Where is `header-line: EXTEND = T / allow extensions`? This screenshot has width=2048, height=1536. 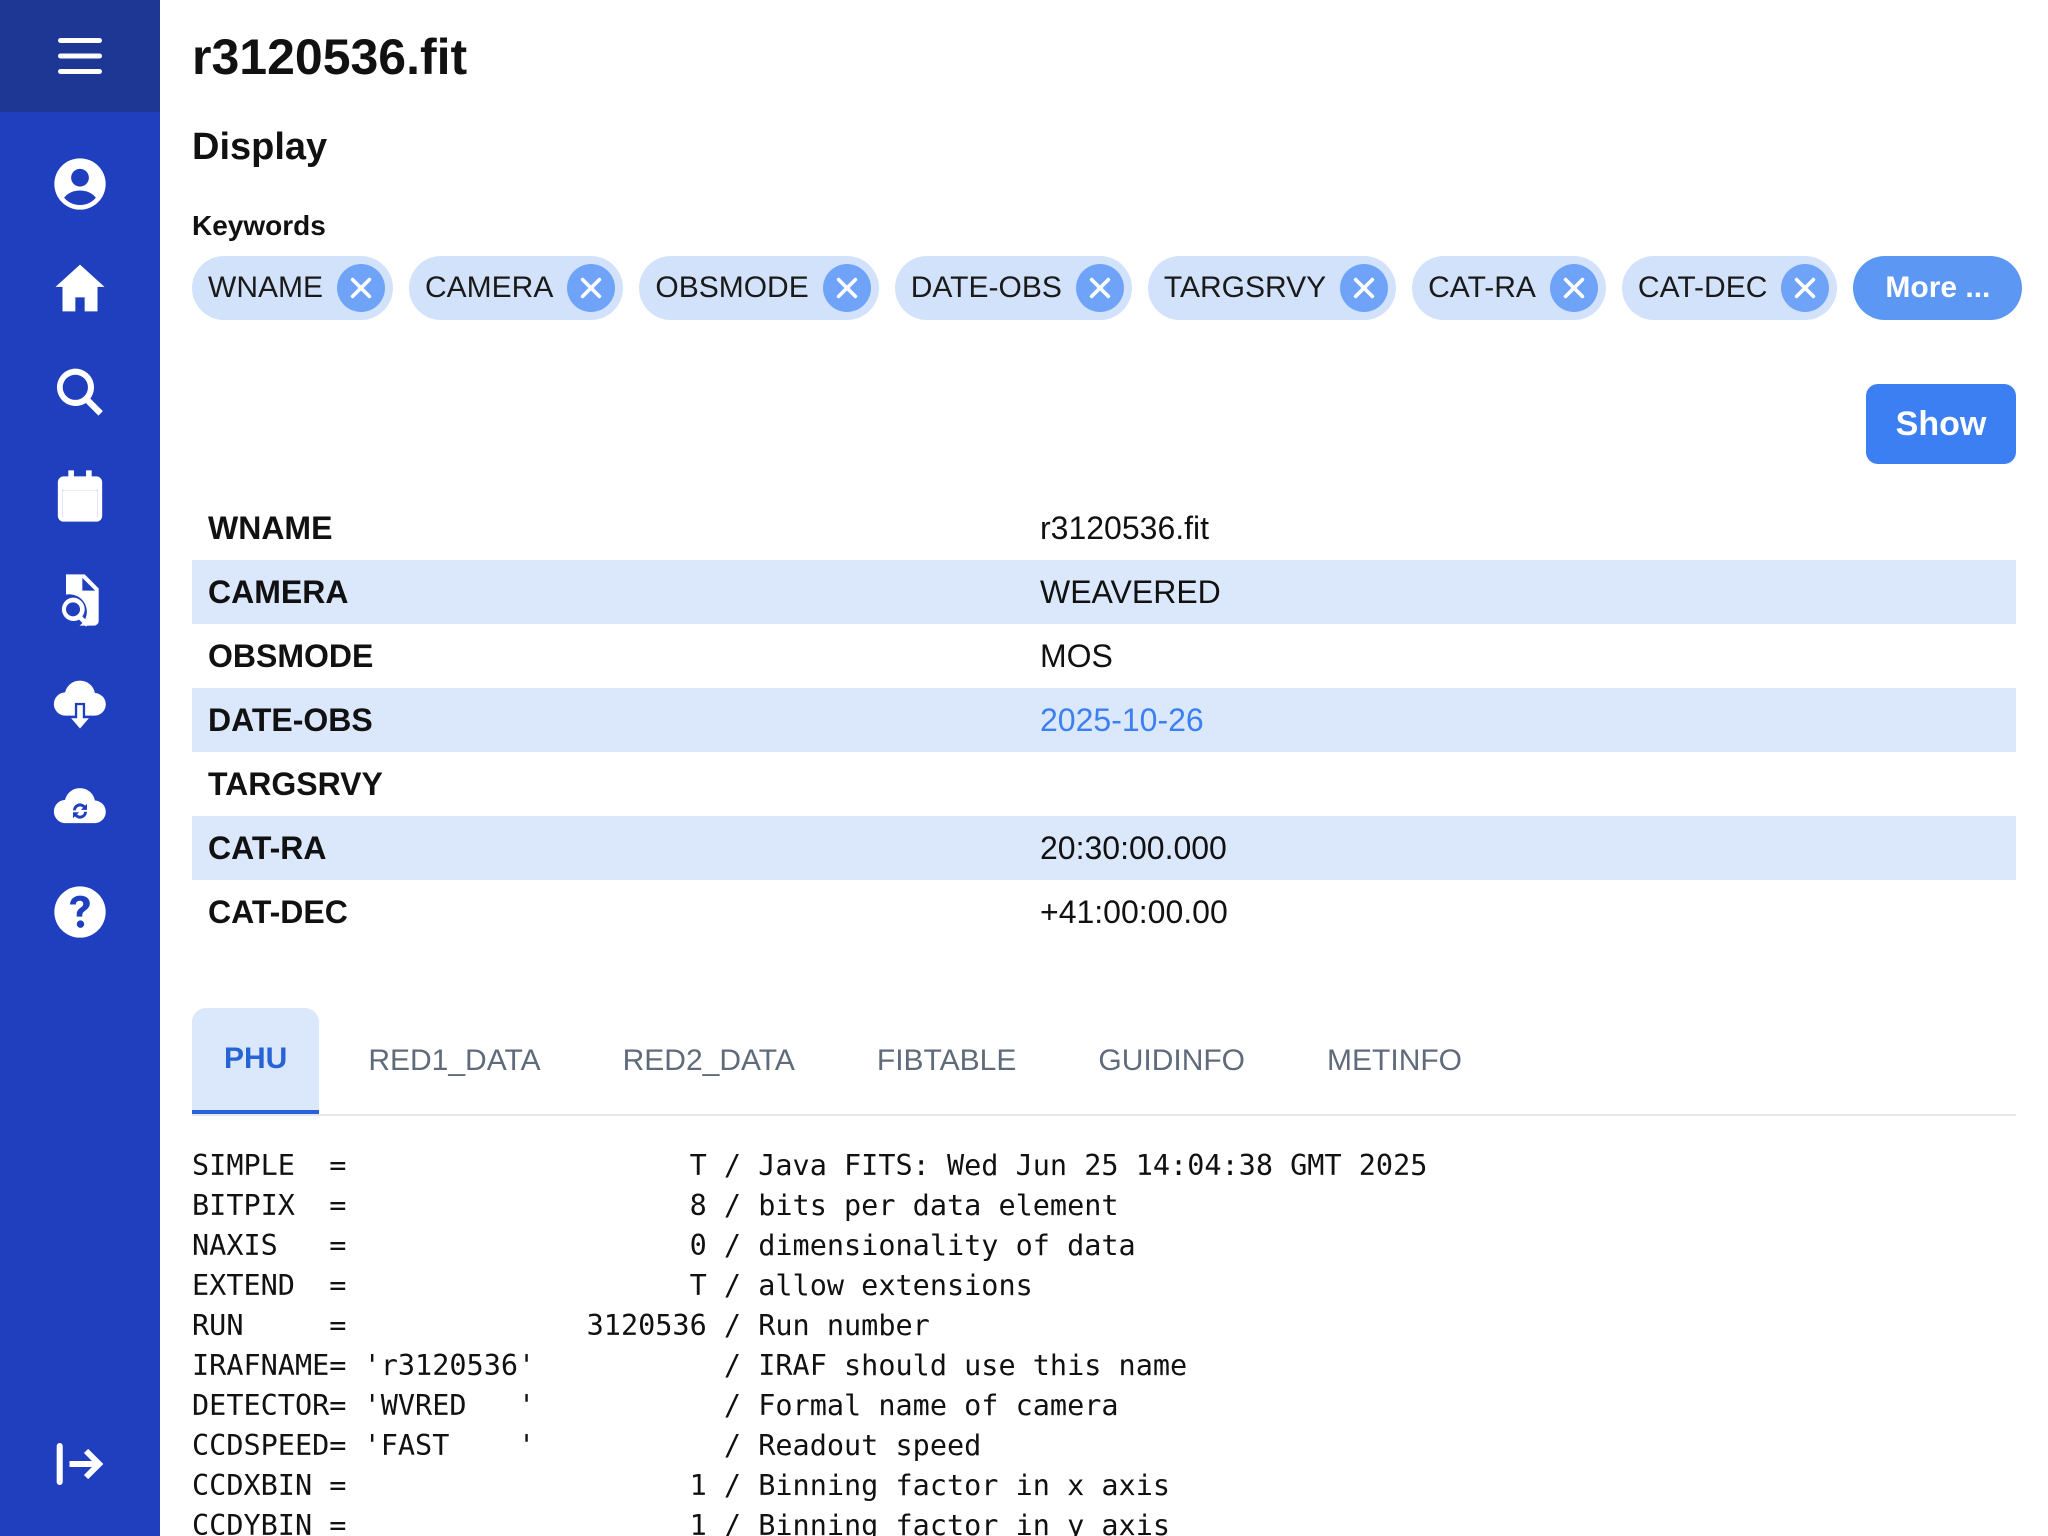 header-line: EXTEND = T / allow extensions is located at coordinates (612, 1285).